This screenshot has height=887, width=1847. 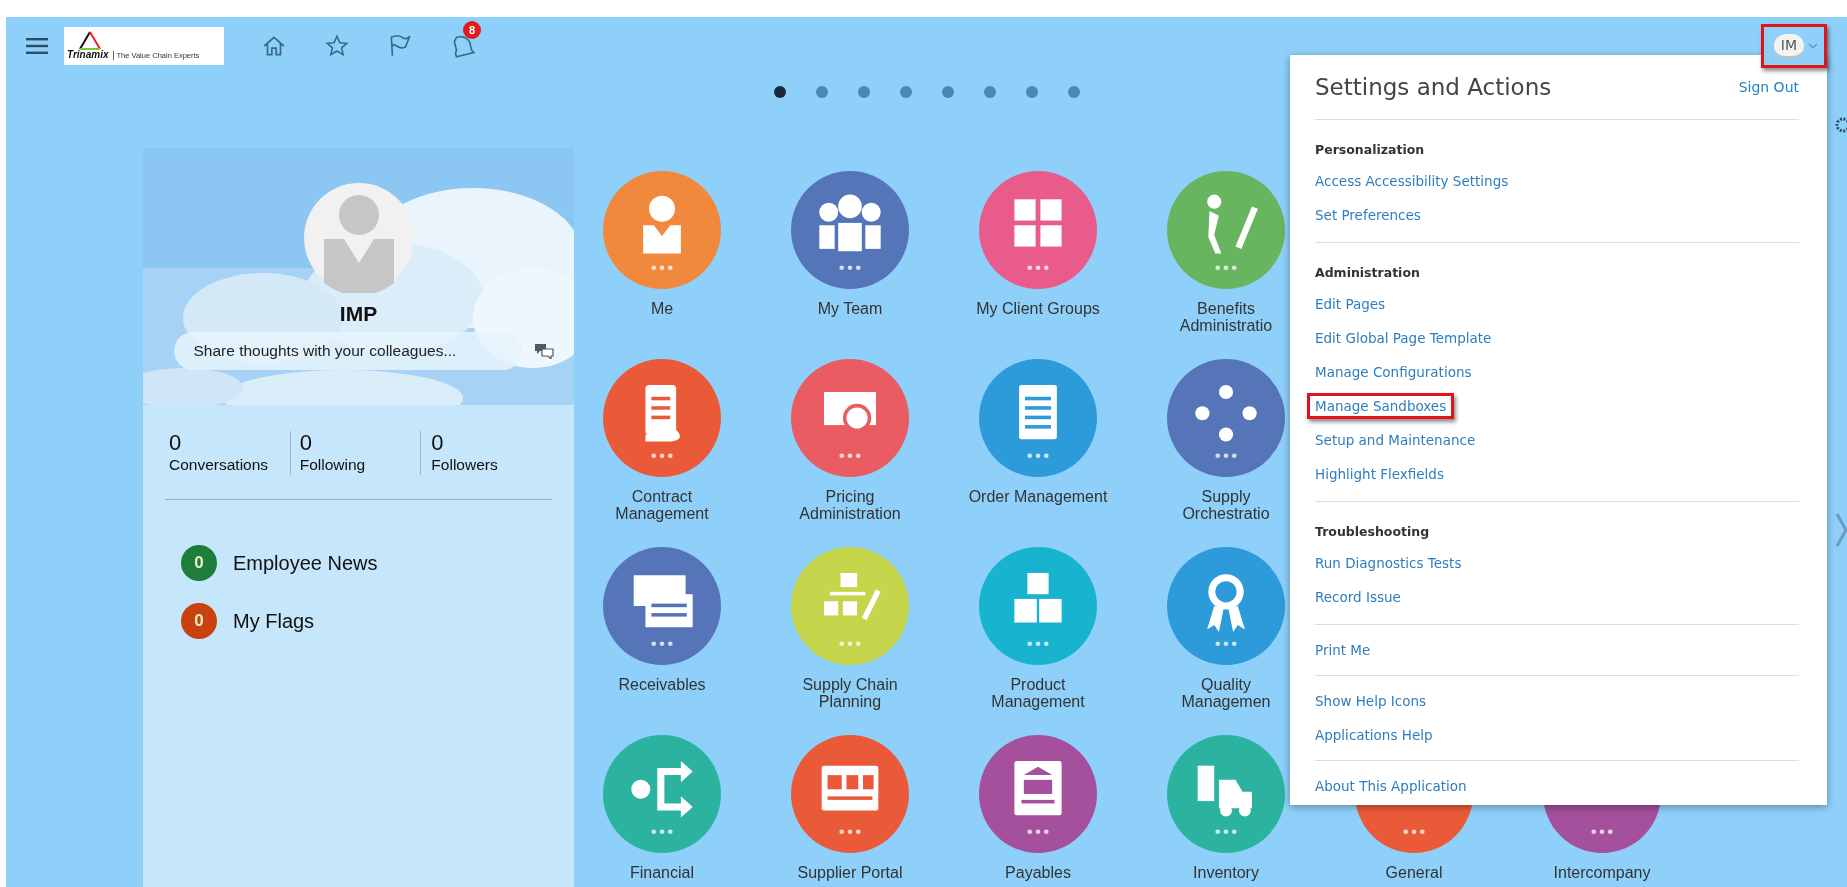 I want to click on menu-icon, so click(x=37, y=46).